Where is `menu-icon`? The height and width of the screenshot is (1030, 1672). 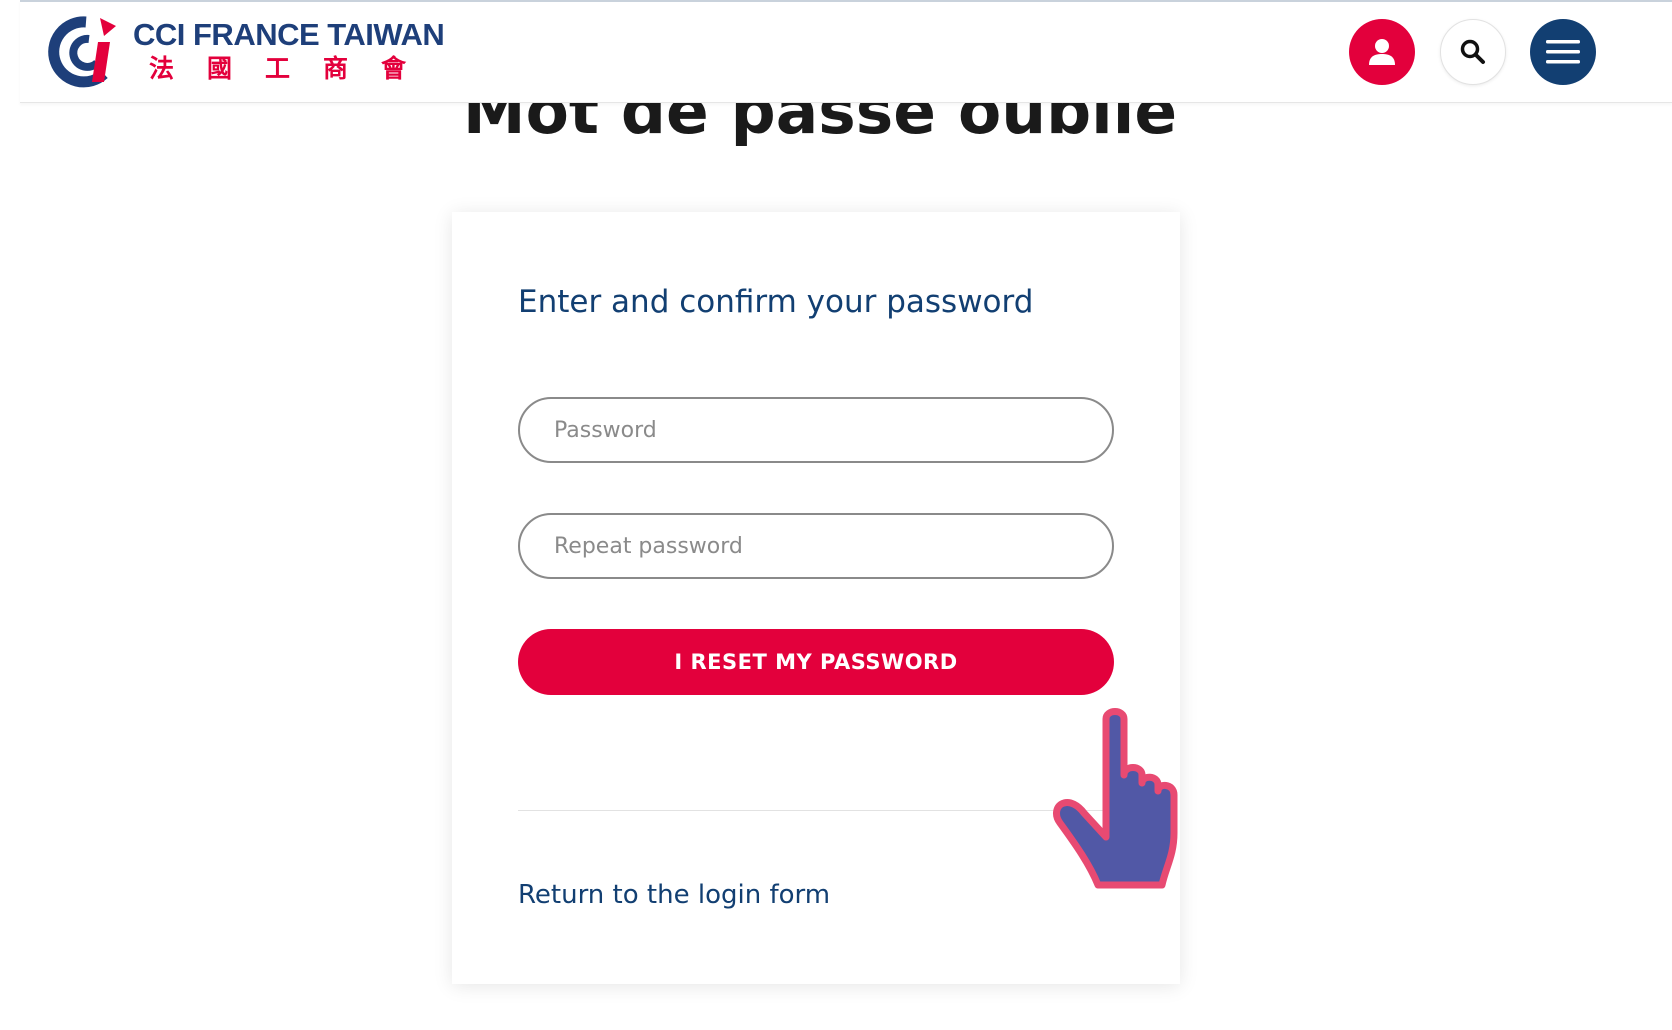 menu-icon is located at coordinates (1563, 52).